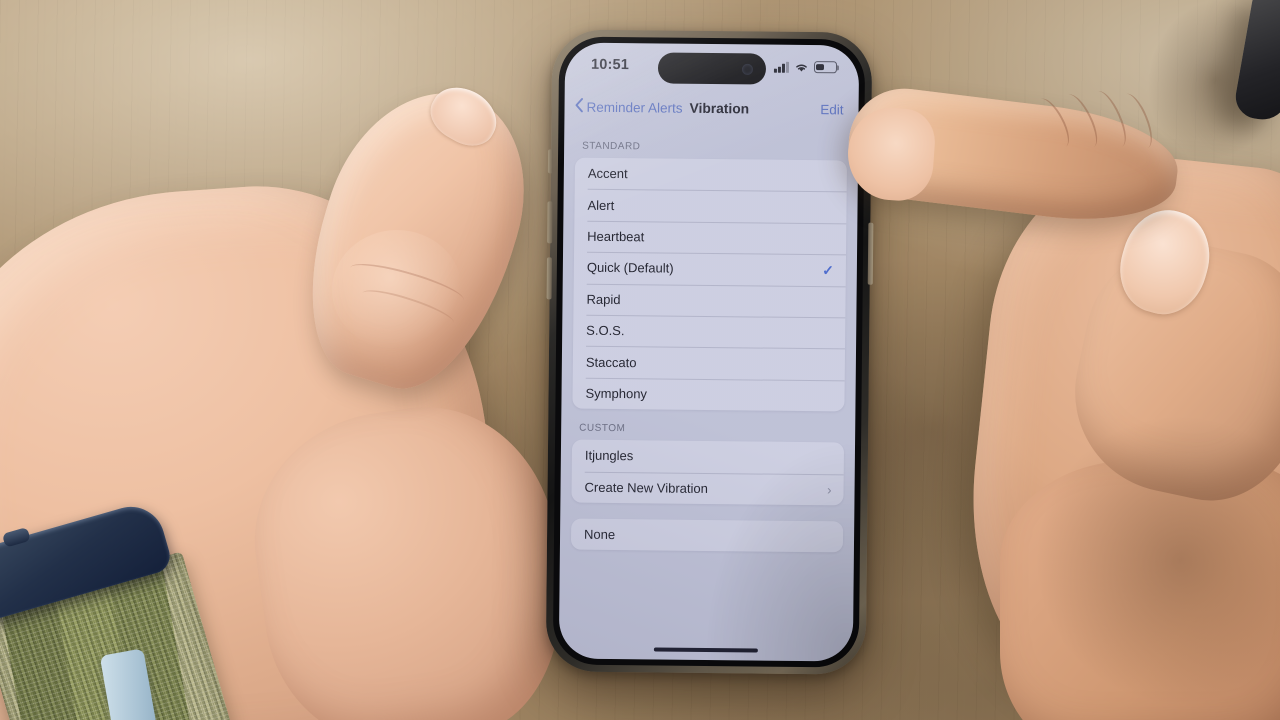  What do you see at coordinates (609, 456) in the screenshot?
I see `list-item-label: Itjungles` at bounding box center [609, 456].